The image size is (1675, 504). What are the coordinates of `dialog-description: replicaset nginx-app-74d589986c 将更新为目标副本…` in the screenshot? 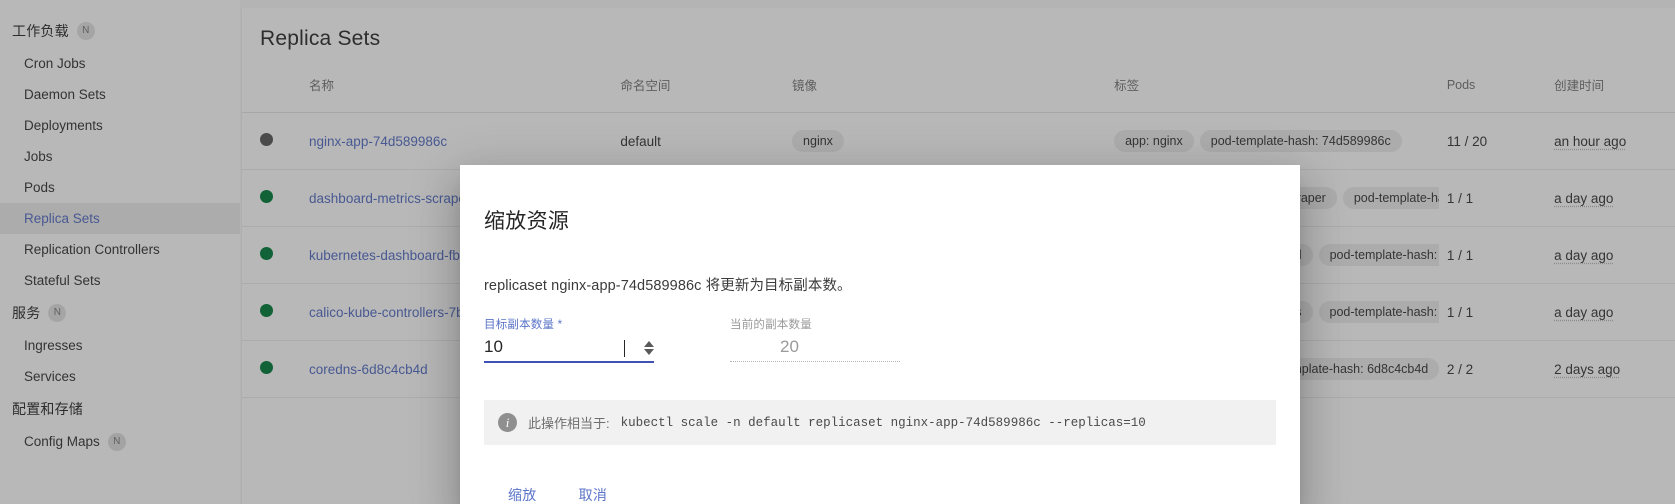 It's located at (668, 286).